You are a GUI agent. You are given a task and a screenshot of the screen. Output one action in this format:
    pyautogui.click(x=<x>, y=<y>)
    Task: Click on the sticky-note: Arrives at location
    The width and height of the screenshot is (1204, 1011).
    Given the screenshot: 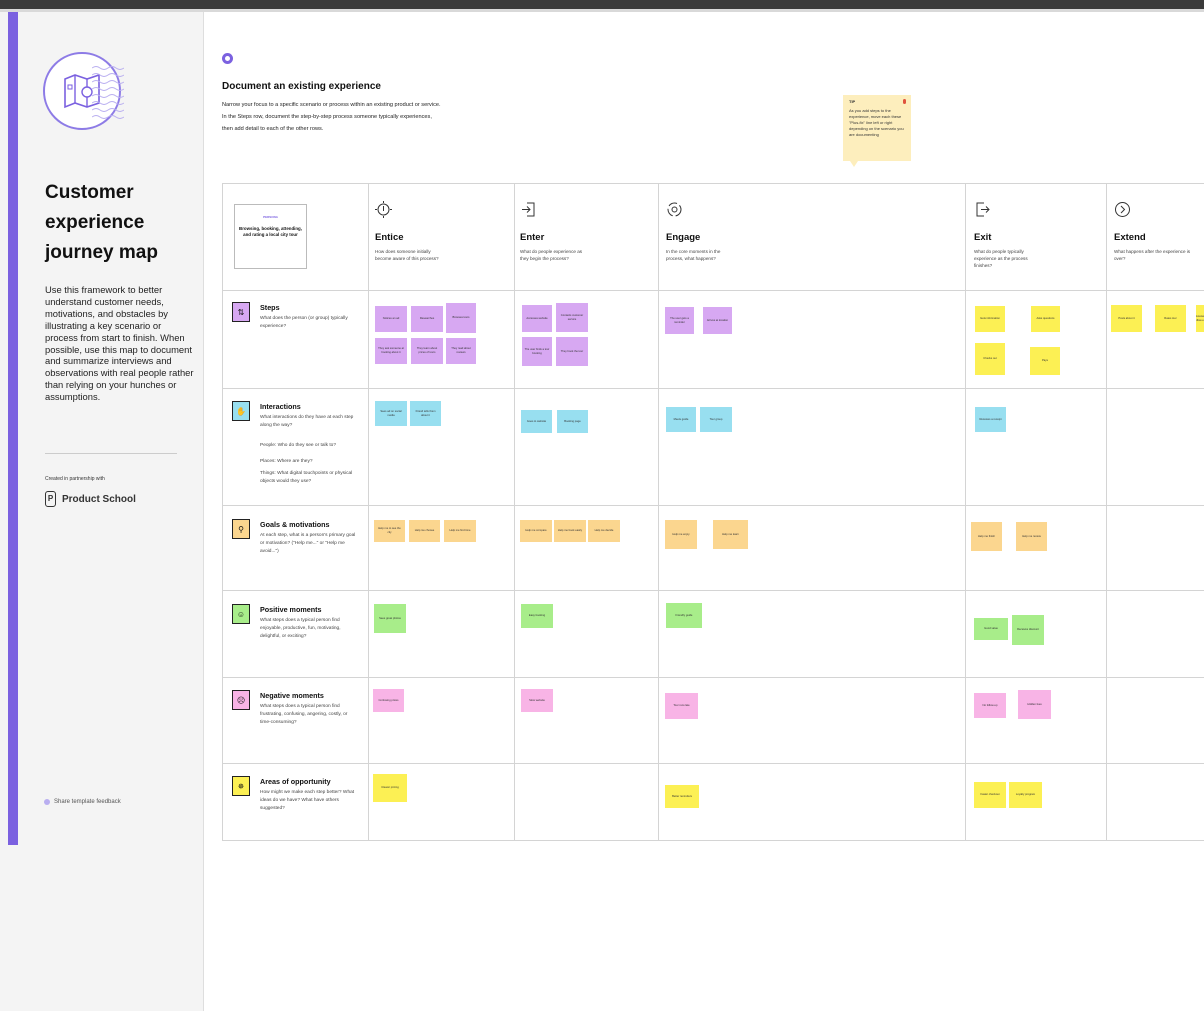 What is the action you would take?
    pyautogui.click(x=717, y=320)
    